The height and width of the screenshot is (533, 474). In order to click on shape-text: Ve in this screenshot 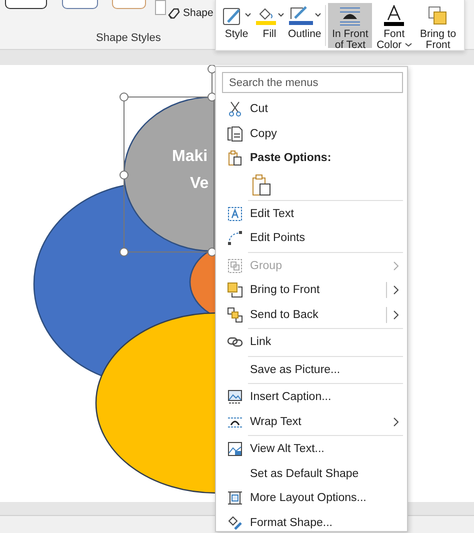, I will do `click(199, 183)`.